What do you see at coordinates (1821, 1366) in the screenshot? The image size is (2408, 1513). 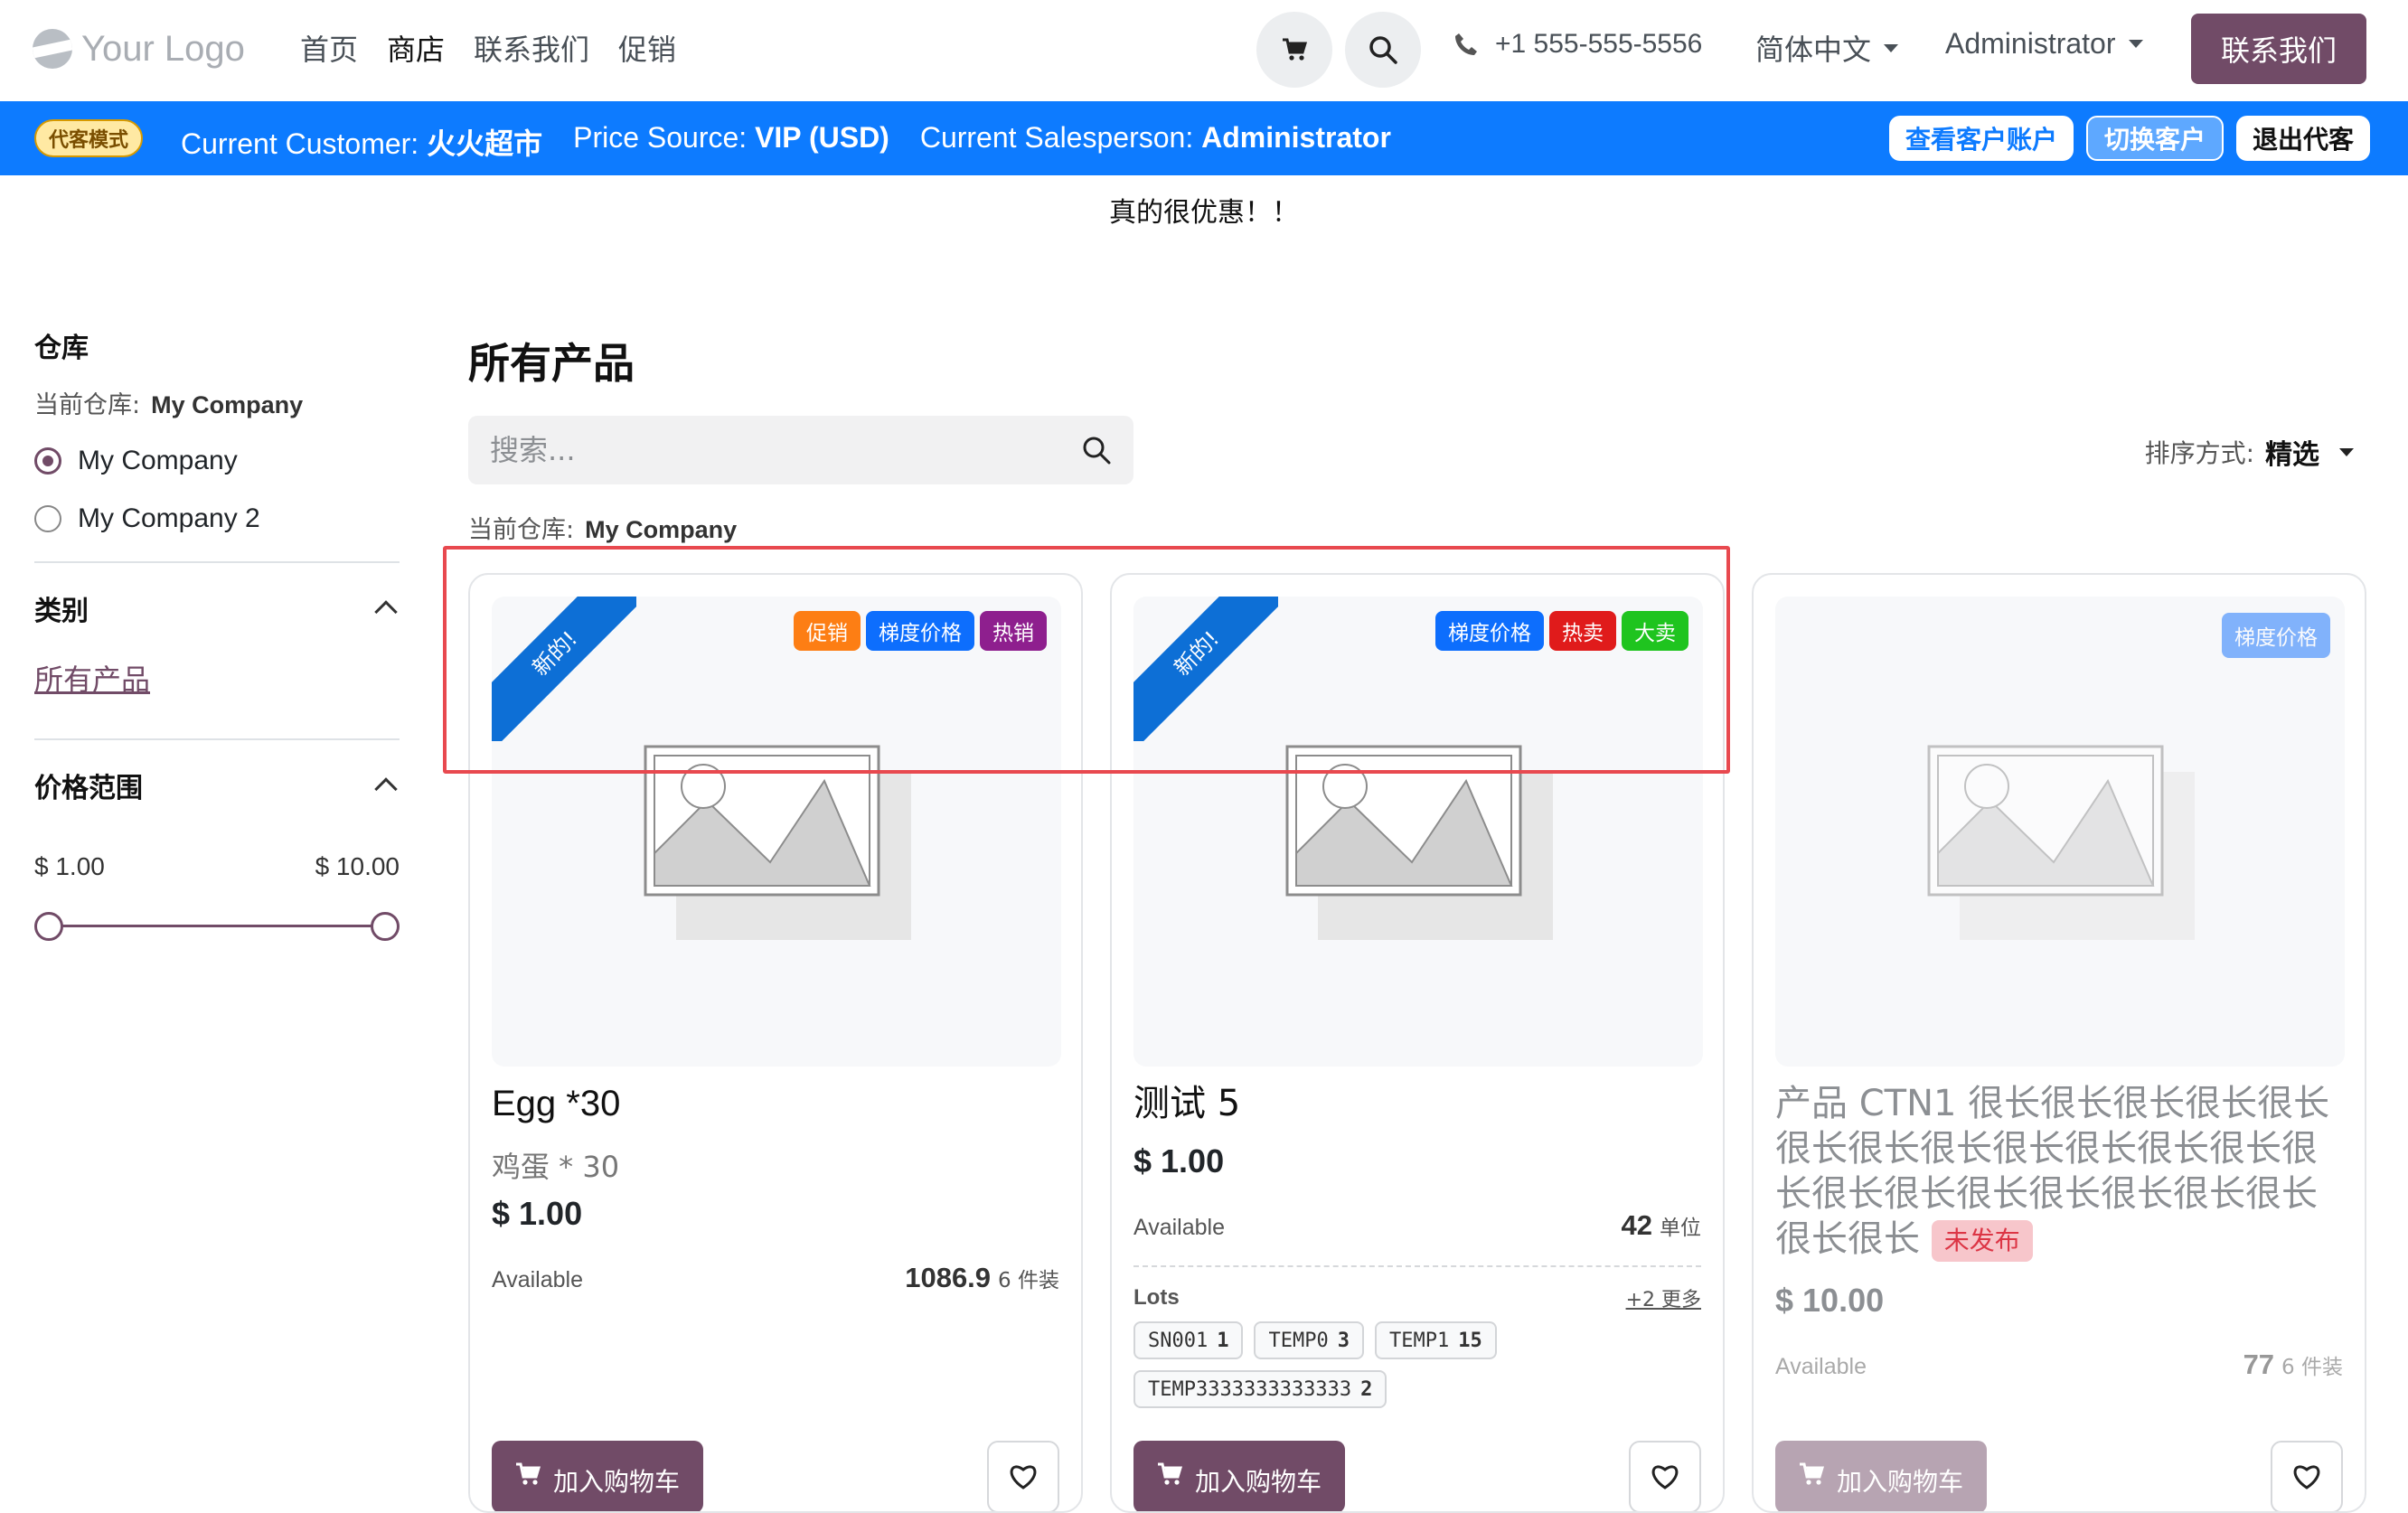 I see `availability-label: Available` at bounding box center [1821, 1366].